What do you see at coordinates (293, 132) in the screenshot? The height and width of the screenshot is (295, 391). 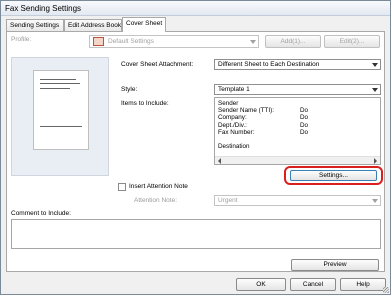 I see `list-item: Fax Number: Do` at bounding box center [293, 132].